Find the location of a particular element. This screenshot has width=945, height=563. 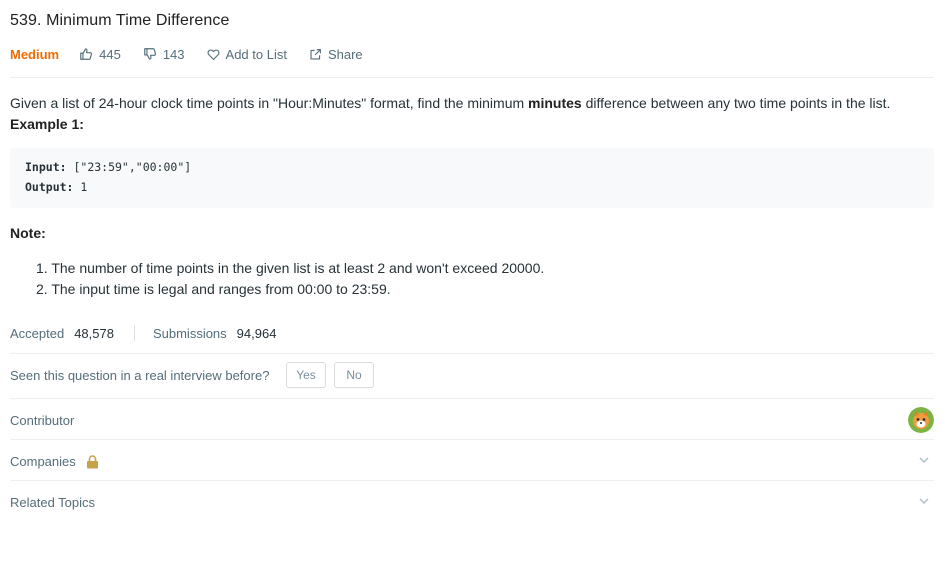

add-to-list-button: Add to List is located at coordinates (247, 54).